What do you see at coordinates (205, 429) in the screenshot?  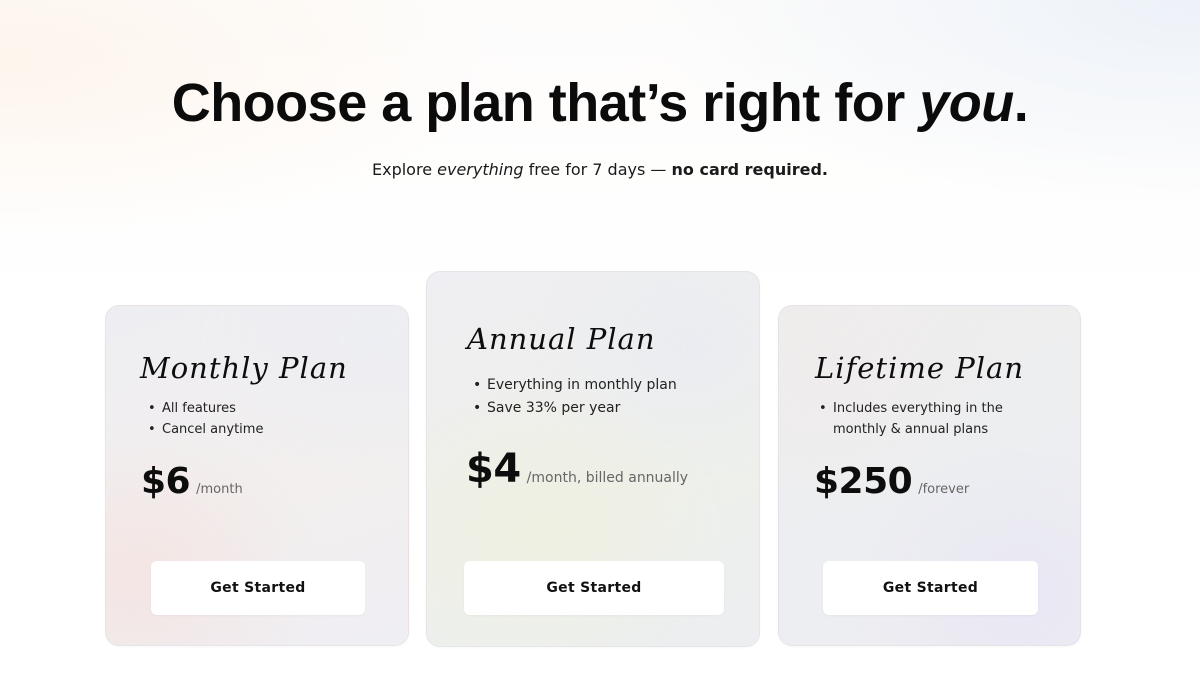 I see `plan-feature: Cancel anytime` at bounding box center [205, 429].